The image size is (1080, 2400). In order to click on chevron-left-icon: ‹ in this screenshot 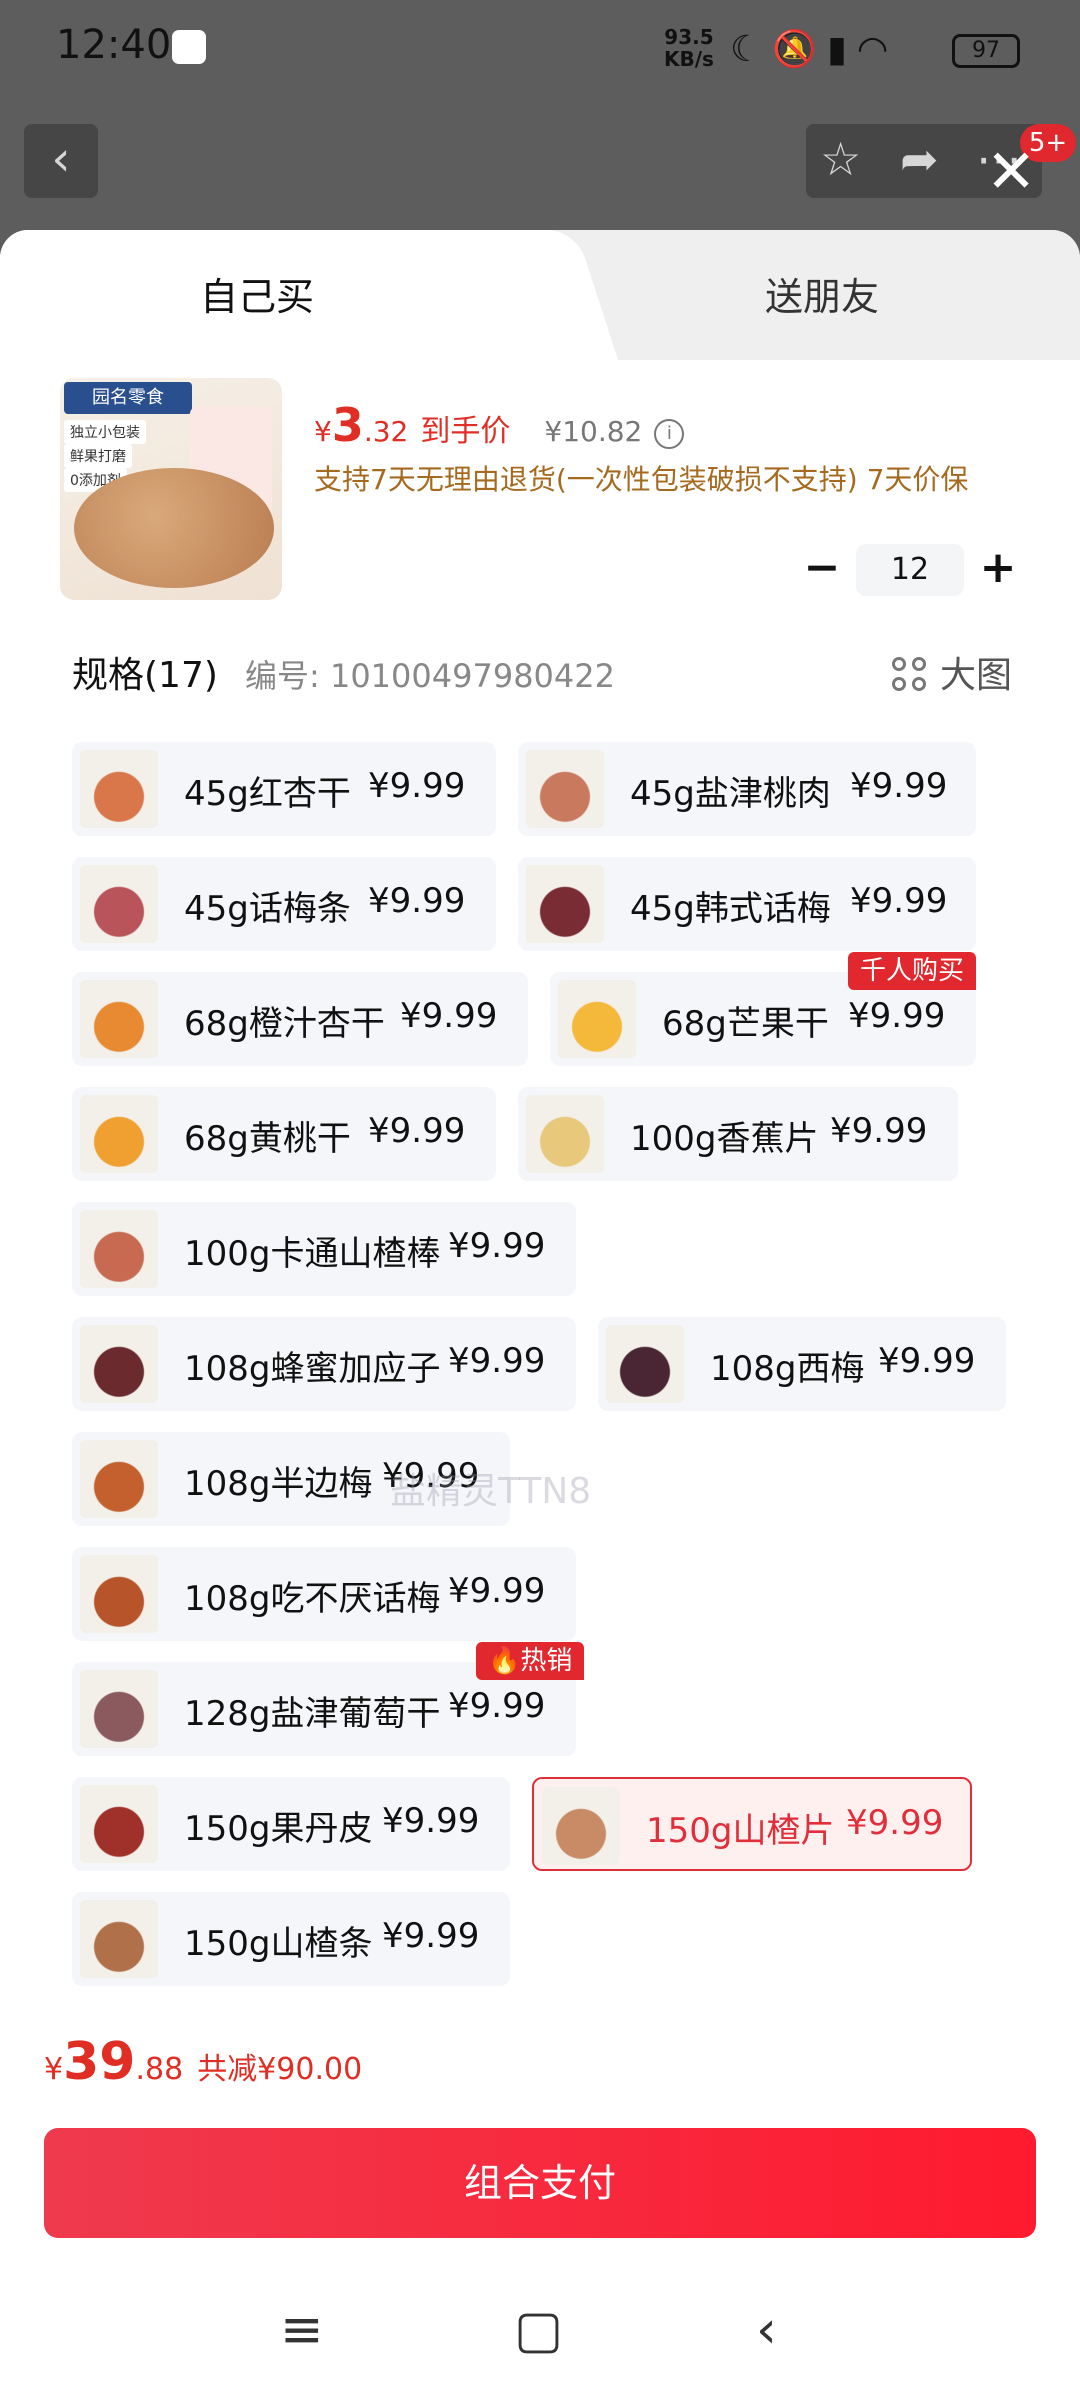, I will do `click(61, 159)`.